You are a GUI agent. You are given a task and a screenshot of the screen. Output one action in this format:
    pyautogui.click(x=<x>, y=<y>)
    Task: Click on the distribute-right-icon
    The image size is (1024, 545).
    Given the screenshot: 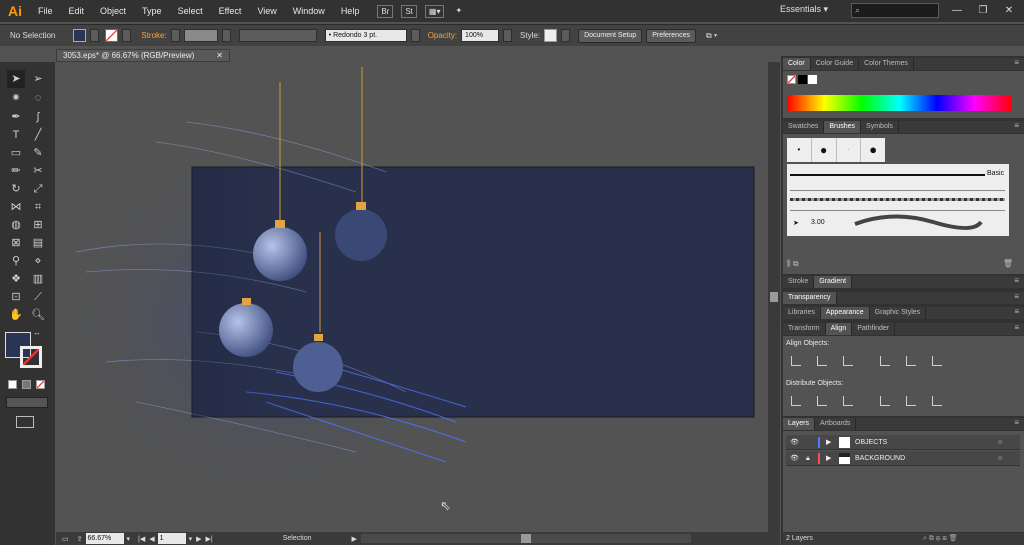 What is the action you would take?
    pyautogui.click(x=937, y=401)
    